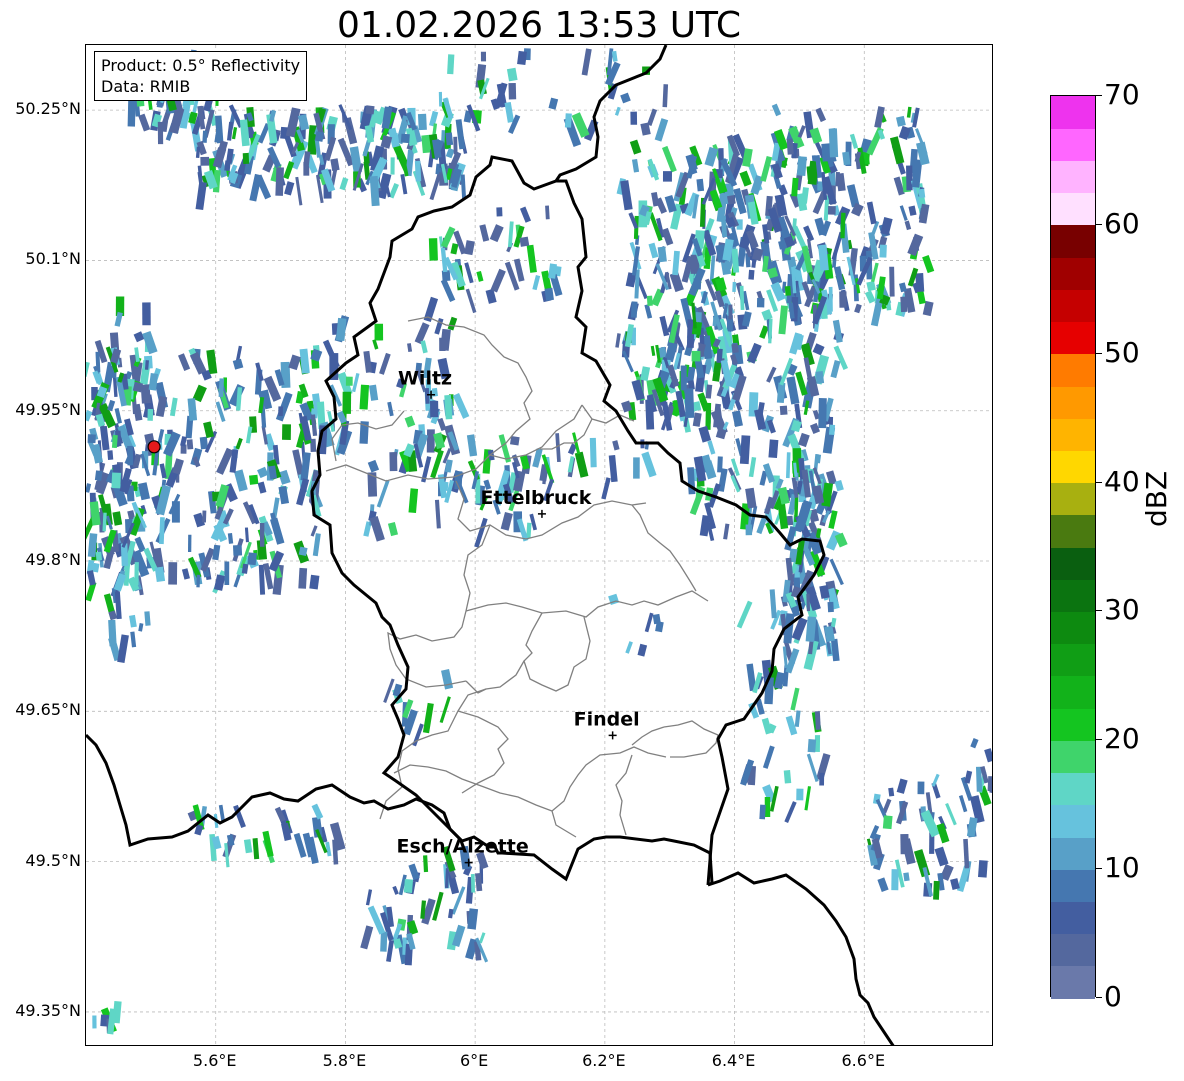 Image resolution: width=1184 pixels, height=1081 pixels. I want to click on lon-tick-label: 6°E, so click(474, 1060).